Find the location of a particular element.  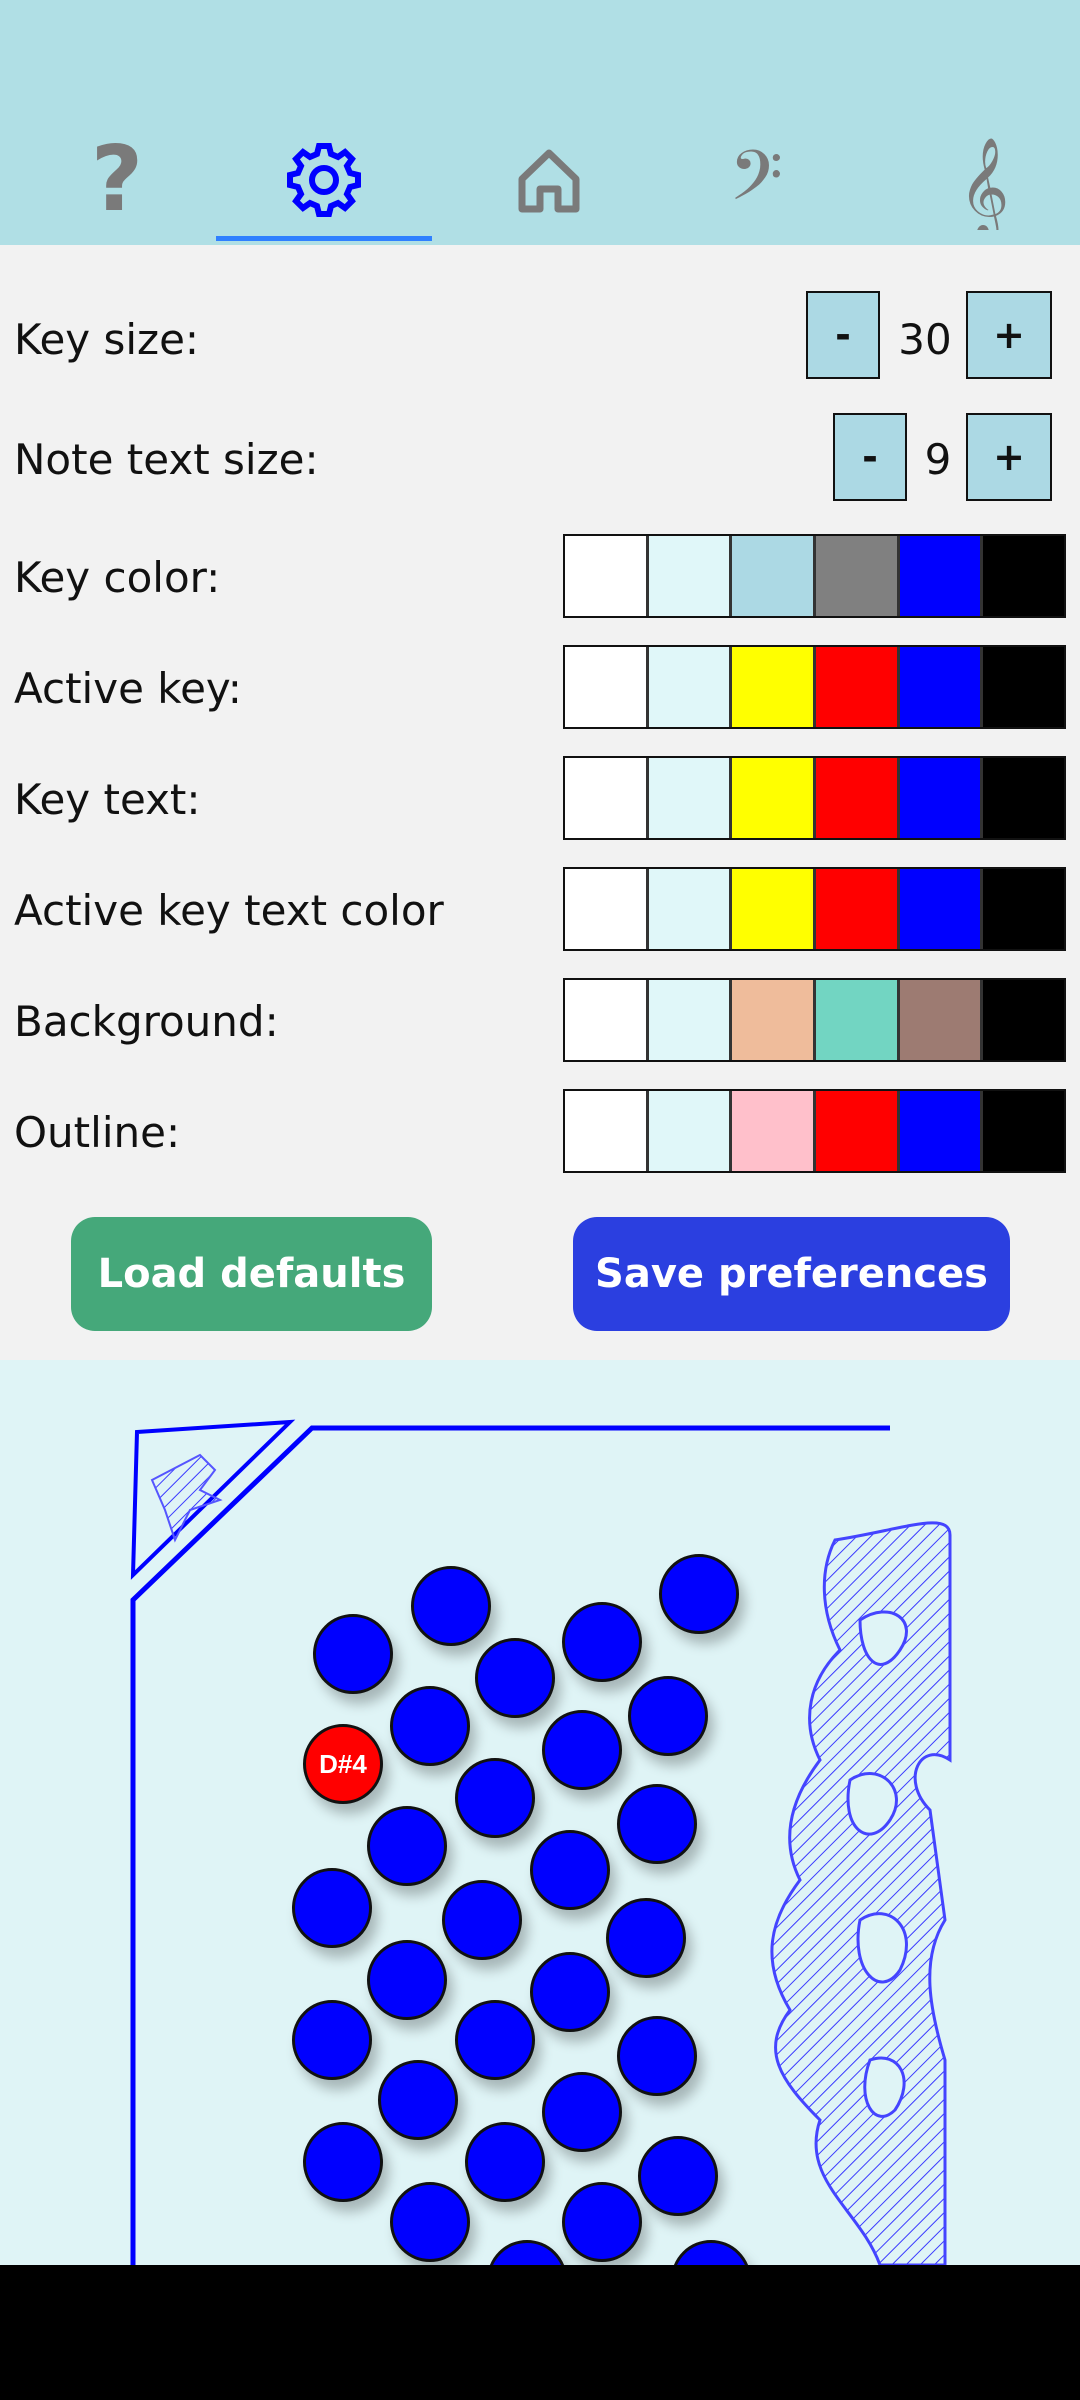

gear-icon is located at coordinates (323, 180).